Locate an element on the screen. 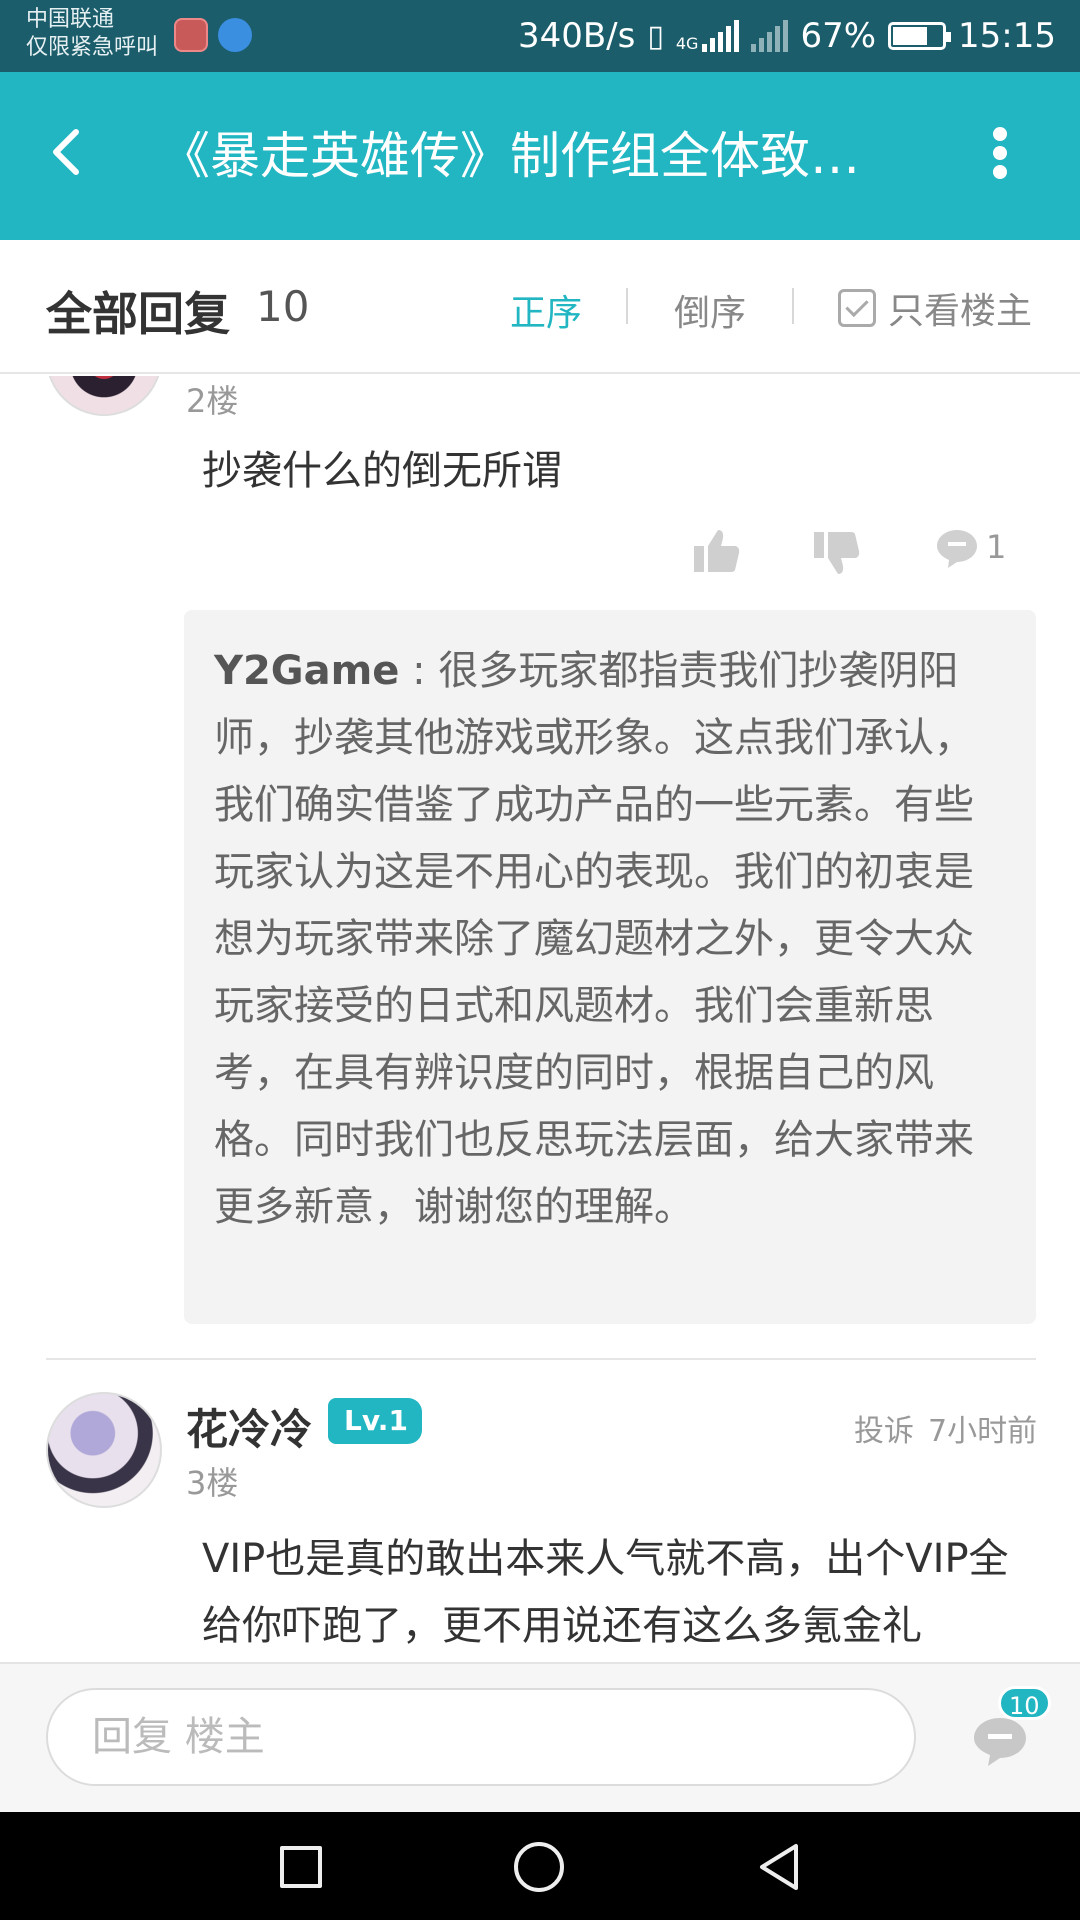  comment-bubble-icon is located at coordinates (957, 549).